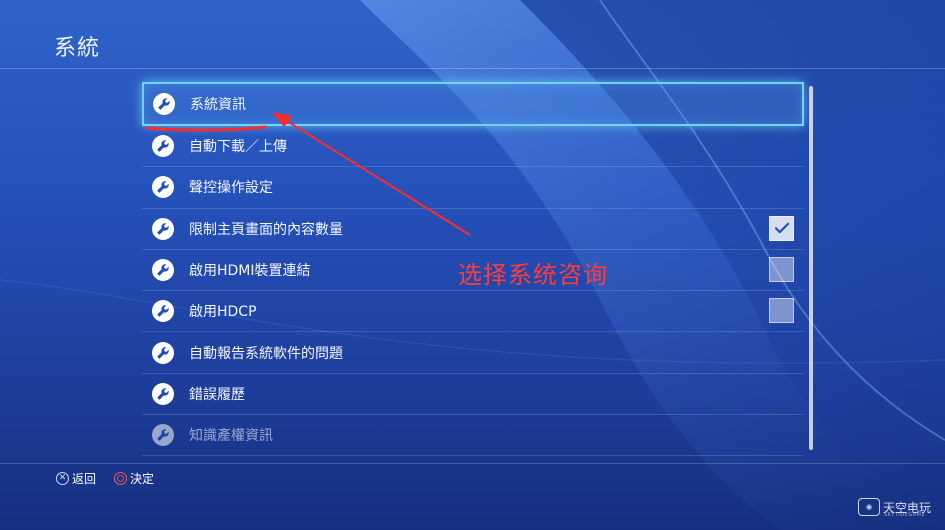  What do you see at coordinates (62, 478) in the screenshot?
I see `cross-button-icon: ✕` at bounding box center [62, 478].